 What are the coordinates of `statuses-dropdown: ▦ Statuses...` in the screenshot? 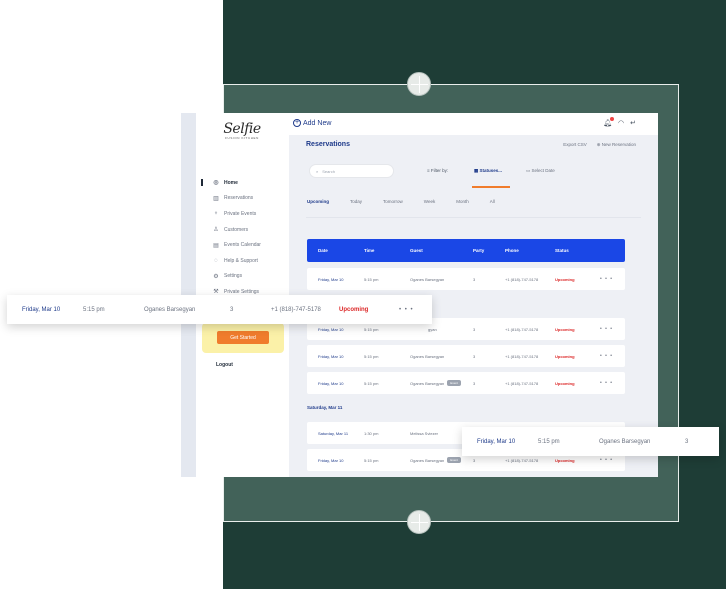 It's located at (488, 171).